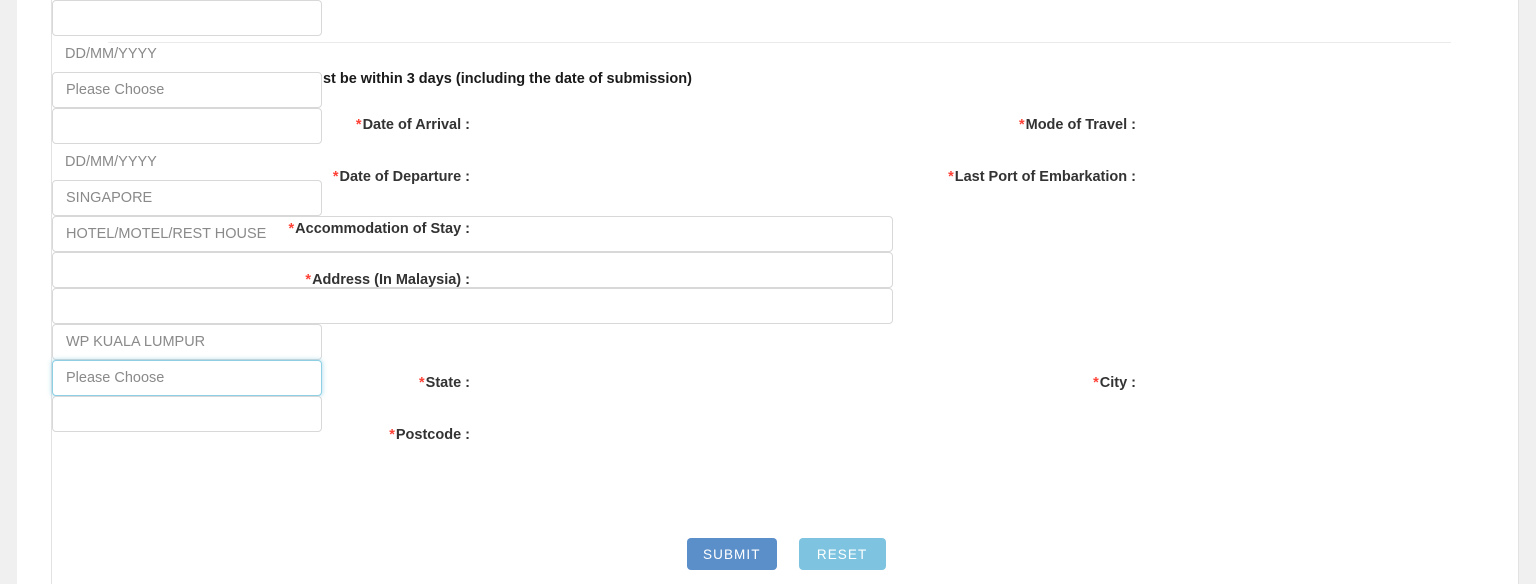 The image size is (1536, 584). I want to click on date-of-departure-label-text: Date of Departure :, so click(404, 176).